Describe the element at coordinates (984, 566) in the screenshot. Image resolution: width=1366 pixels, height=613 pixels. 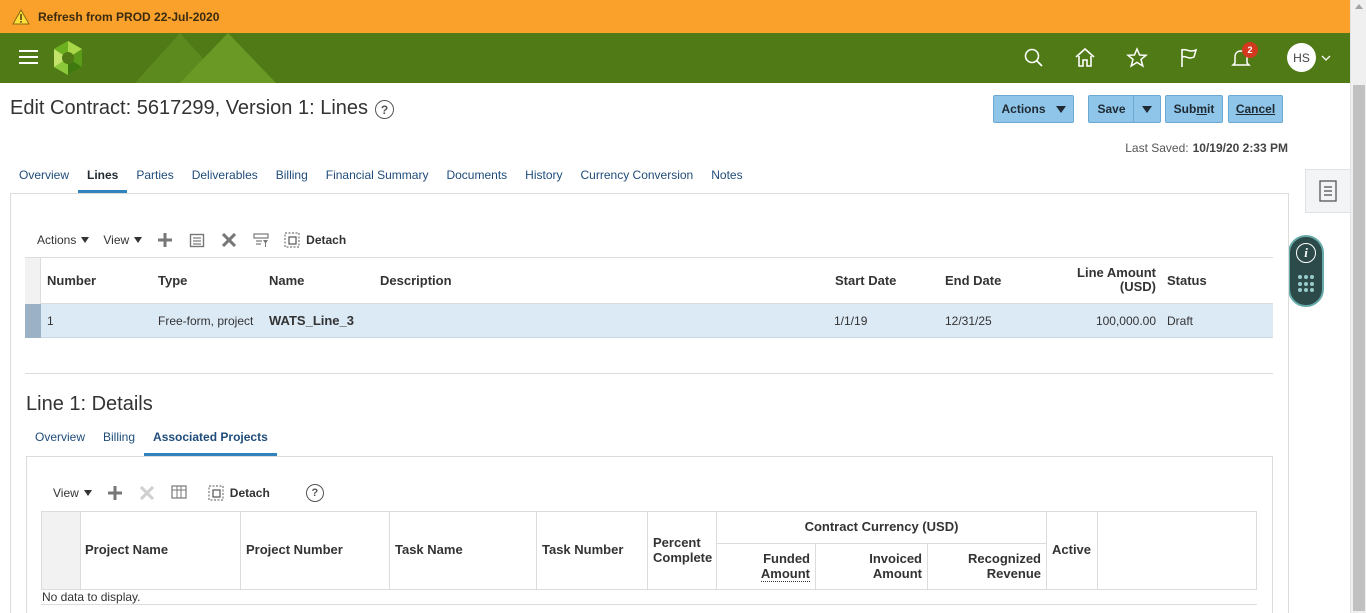
I see `col-recognized-revenue: Recognized Revenue` at that location.